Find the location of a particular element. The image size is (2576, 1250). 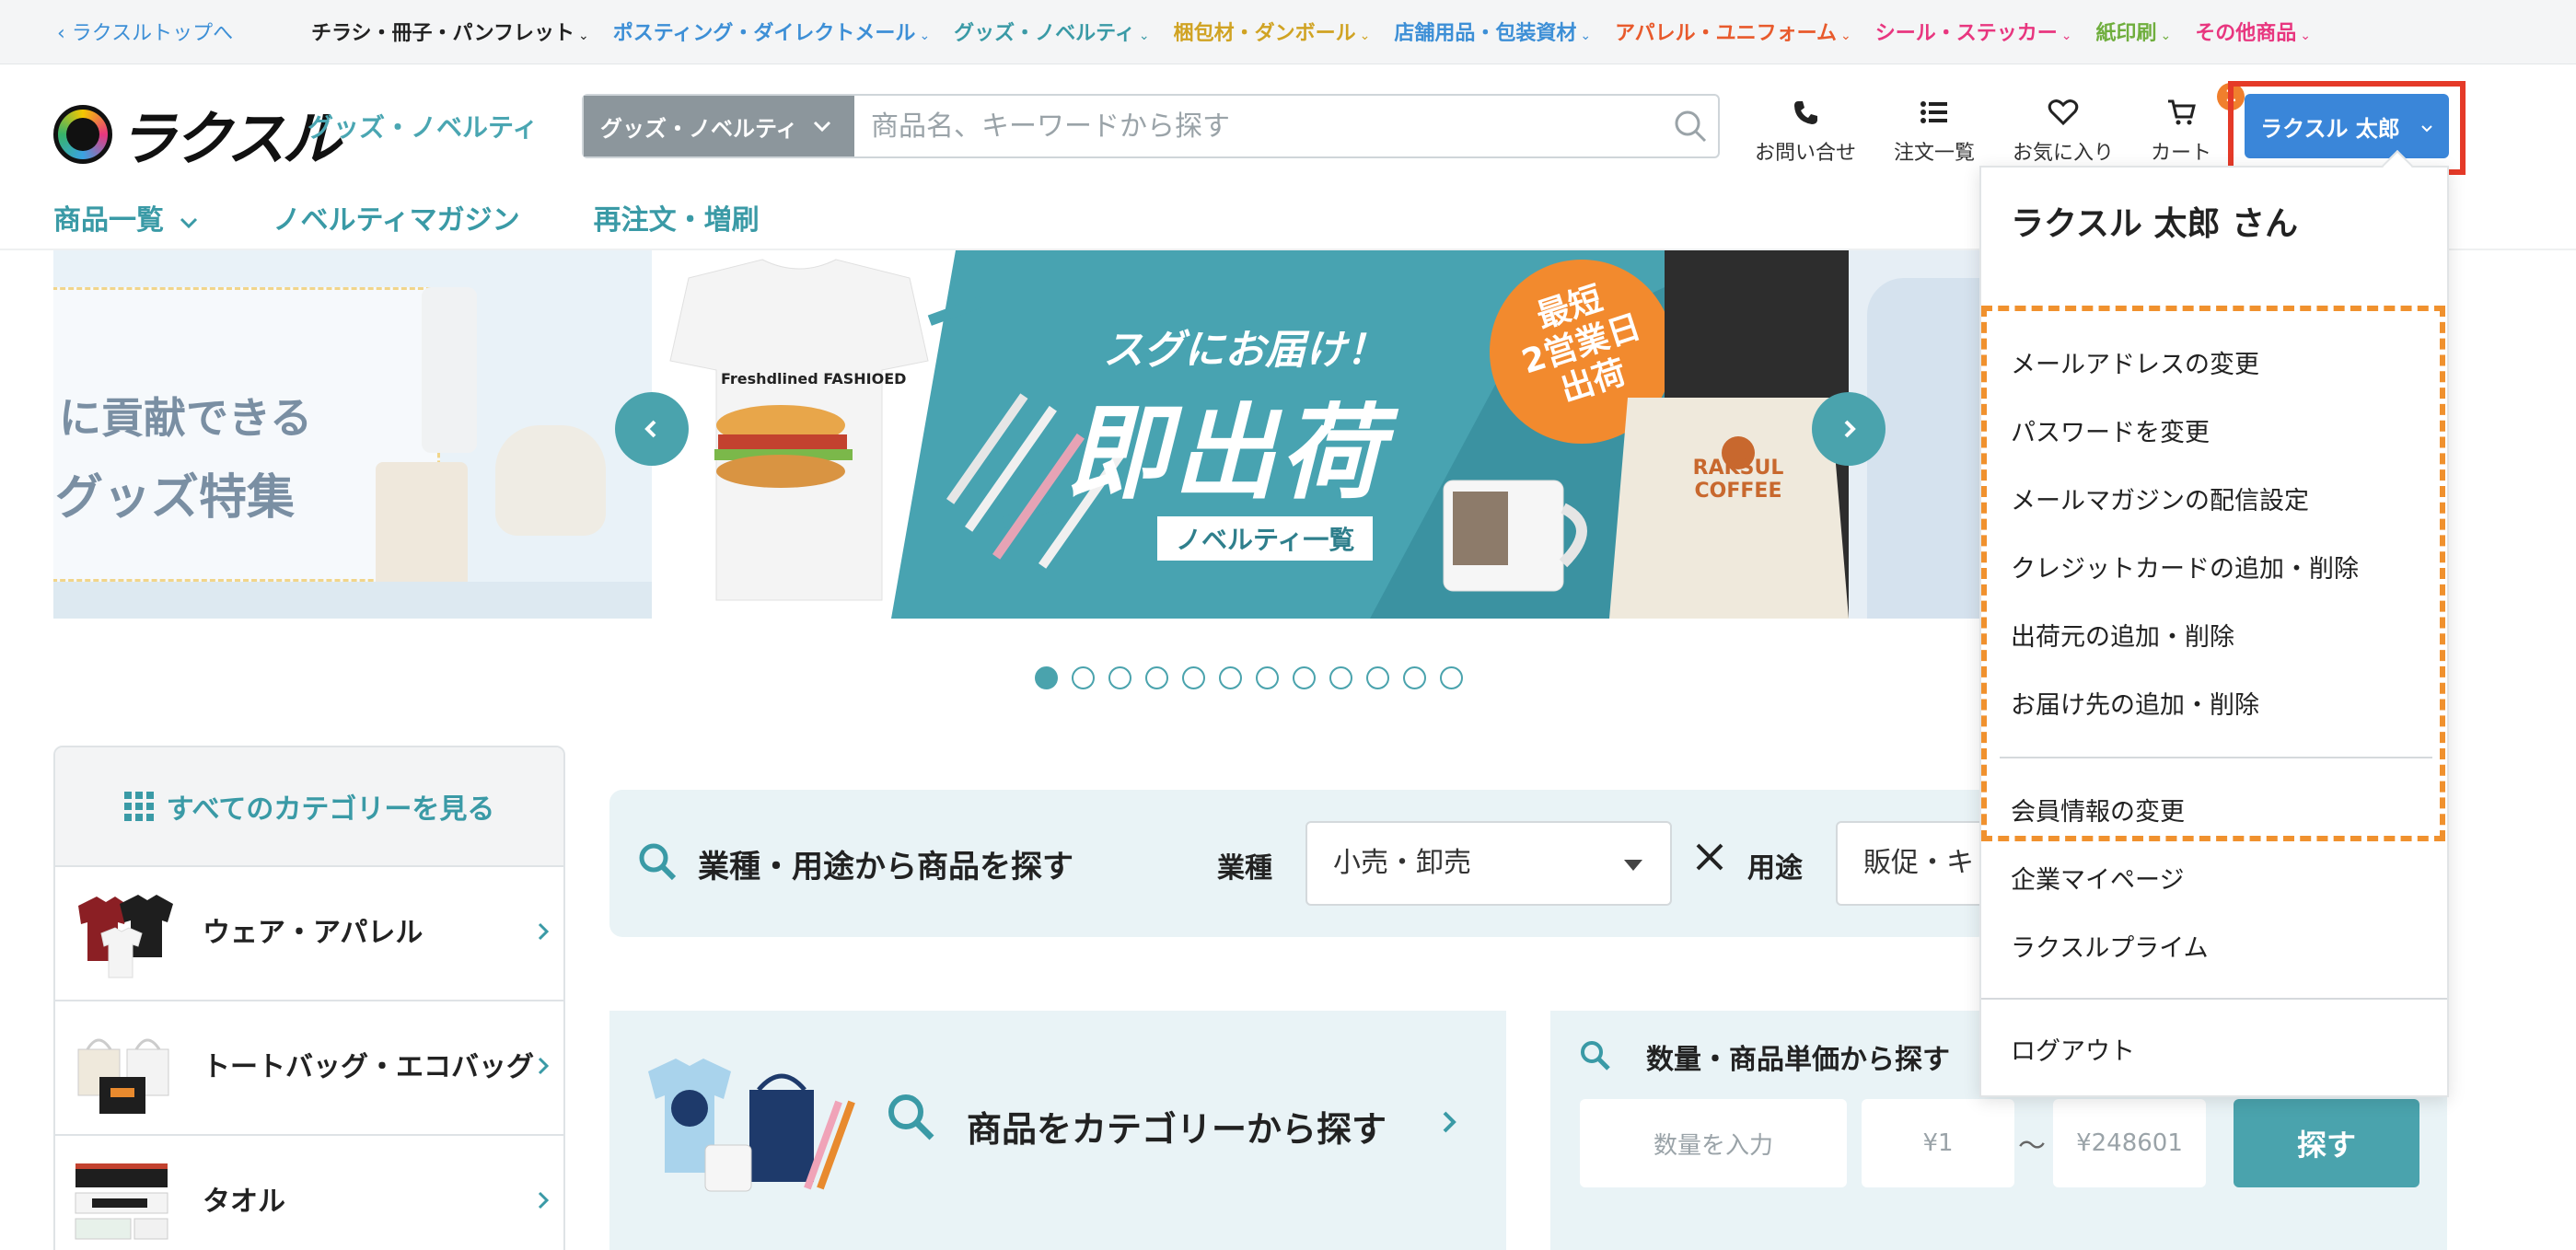

industry-label: 業種 is located at coordinates (1244, 868).